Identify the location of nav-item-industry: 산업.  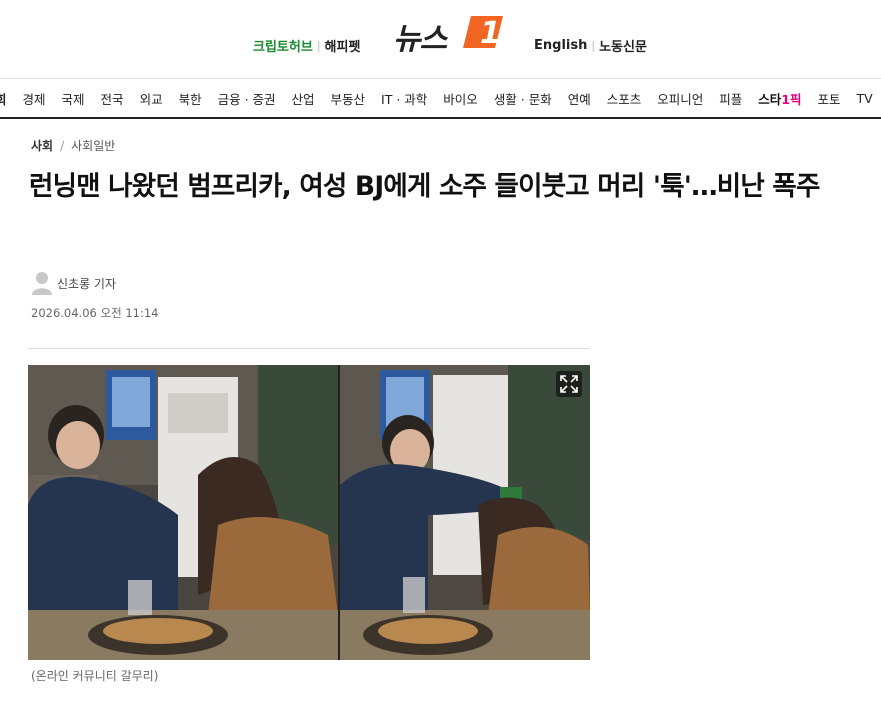
(303, 98).